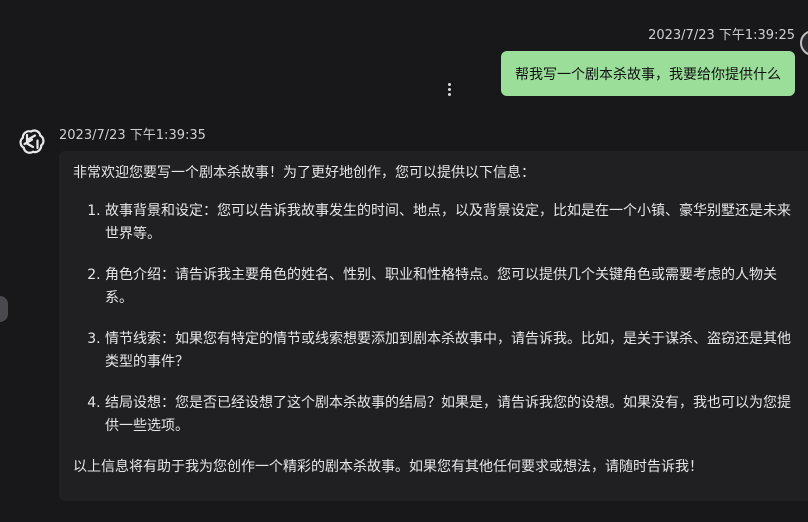 This screenshot has width=808, height=522. I want to click on more-vertical-icon, so click(449, 89).